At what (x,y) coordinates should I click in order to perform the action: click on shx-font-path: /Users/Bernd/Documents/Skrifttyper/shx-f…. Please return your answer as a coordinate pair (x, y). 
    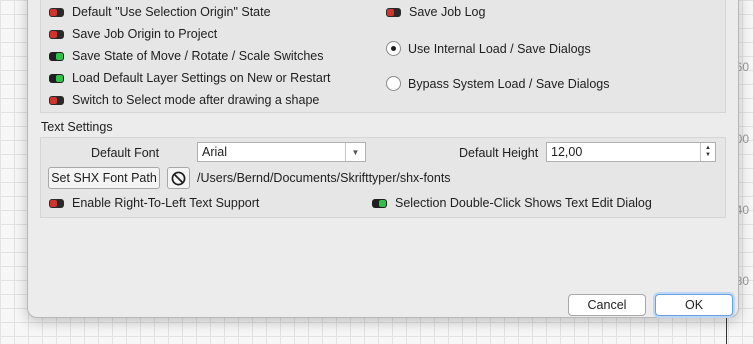
    Looking at the image, I should click on (324, 178).